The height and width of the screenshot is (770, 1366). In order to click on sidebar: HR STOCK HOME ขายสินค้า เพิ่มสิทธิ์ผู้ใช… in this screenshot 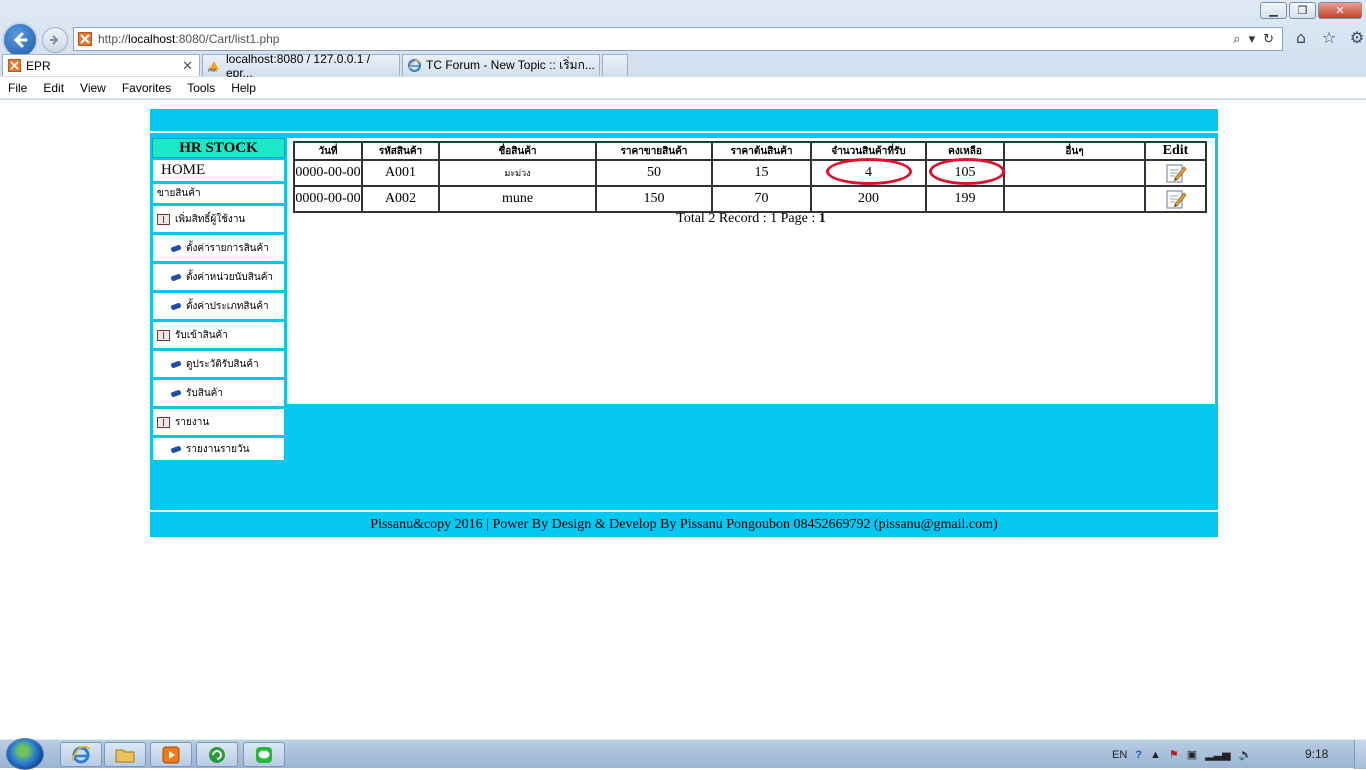, I will do `click(218, 299)`.